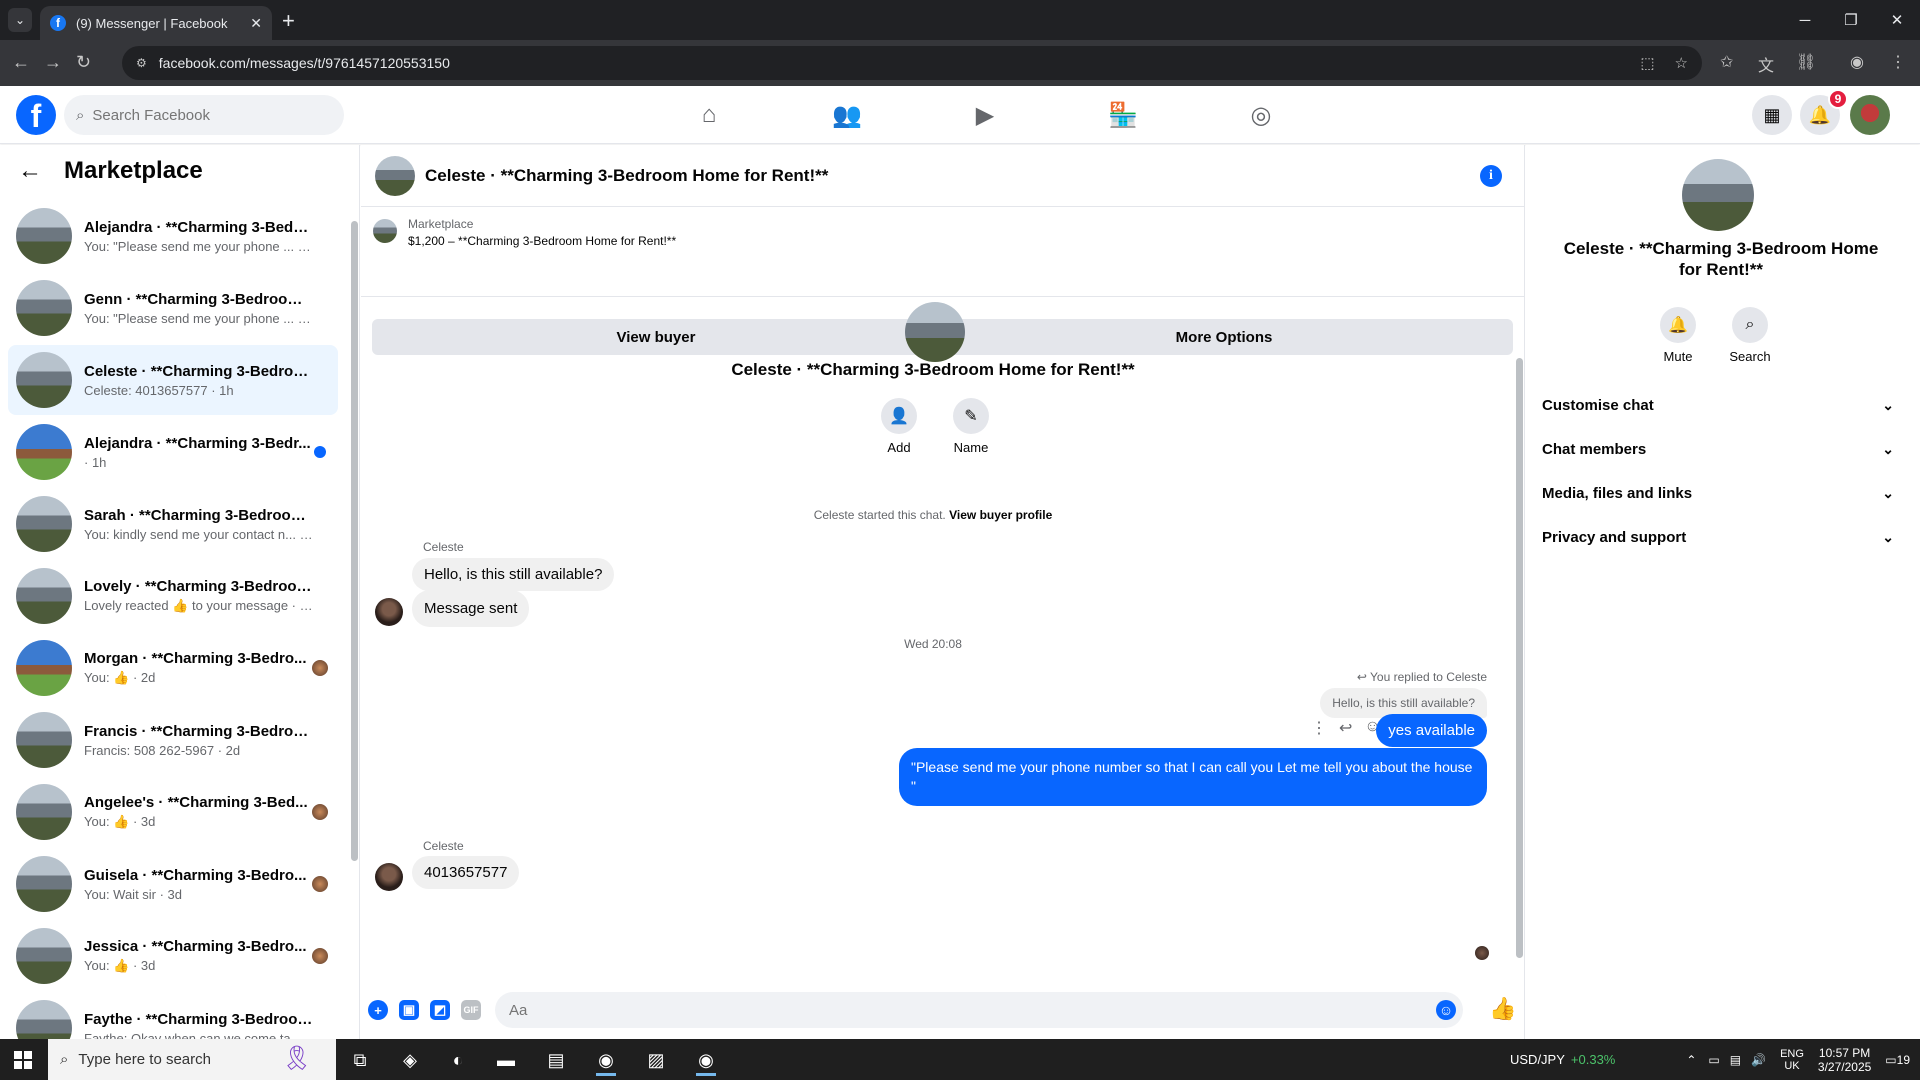 This screenshot has height=1080, width=1920. What do you see at coordinates (1431, 730) in the screenshot?
I see `message-bubble-outgoing: yes available` at bounding box center [1431, 730].